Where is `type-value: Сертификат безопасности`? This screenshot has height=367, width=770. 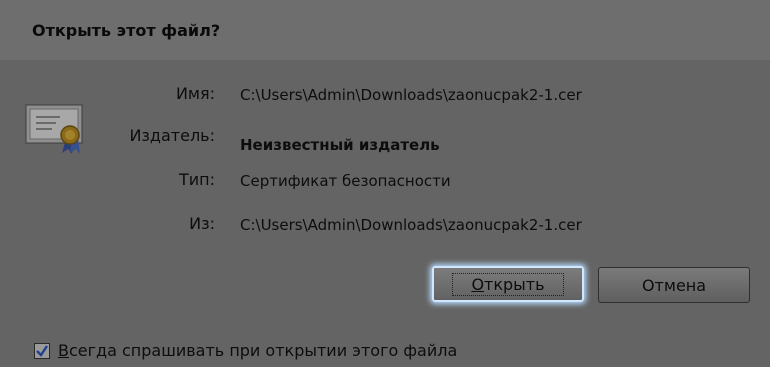 type-value: Сертификат безопасности is located at coordinates (345, 181).